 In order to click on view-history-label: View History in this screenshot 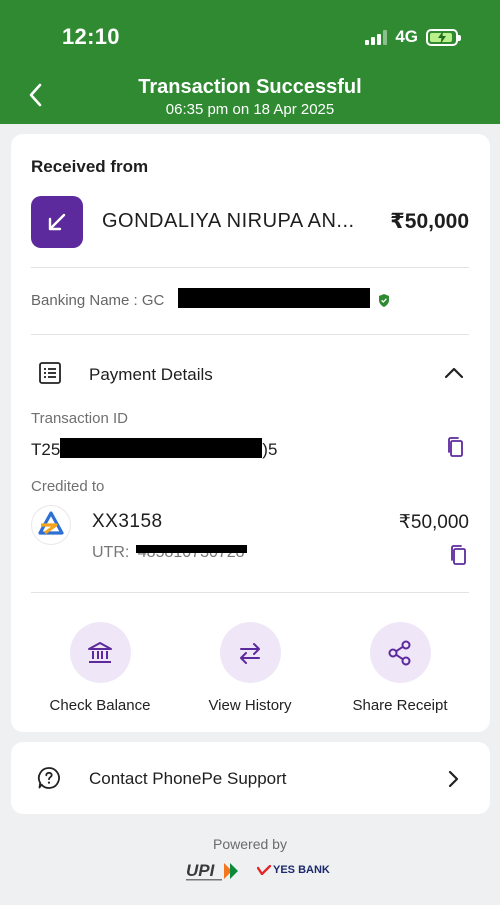, I will do `click(250, 705)`.